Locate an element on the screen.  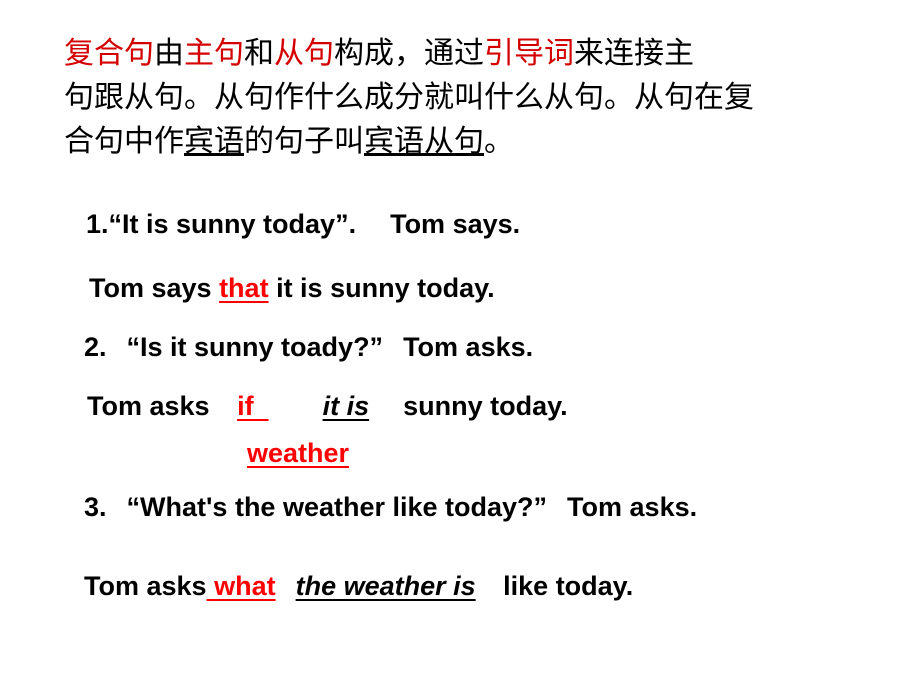
example-2-answer-keyword: if is located at coordinates (245, 406).